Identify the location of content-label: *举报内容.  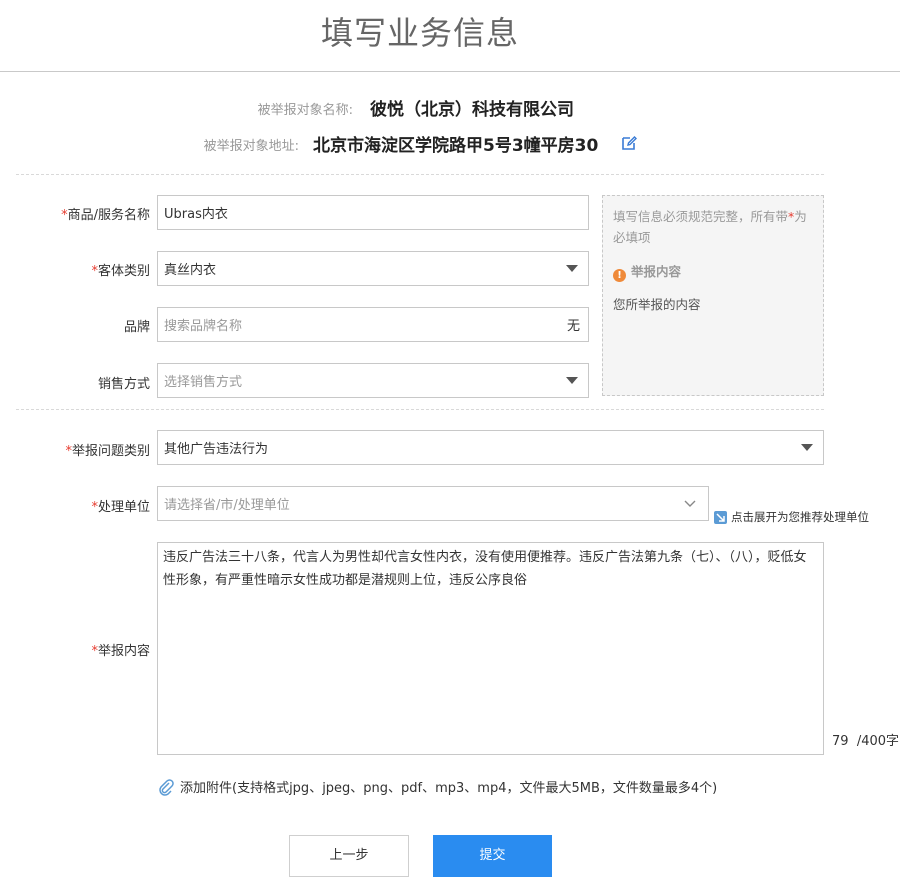
(120, 651).